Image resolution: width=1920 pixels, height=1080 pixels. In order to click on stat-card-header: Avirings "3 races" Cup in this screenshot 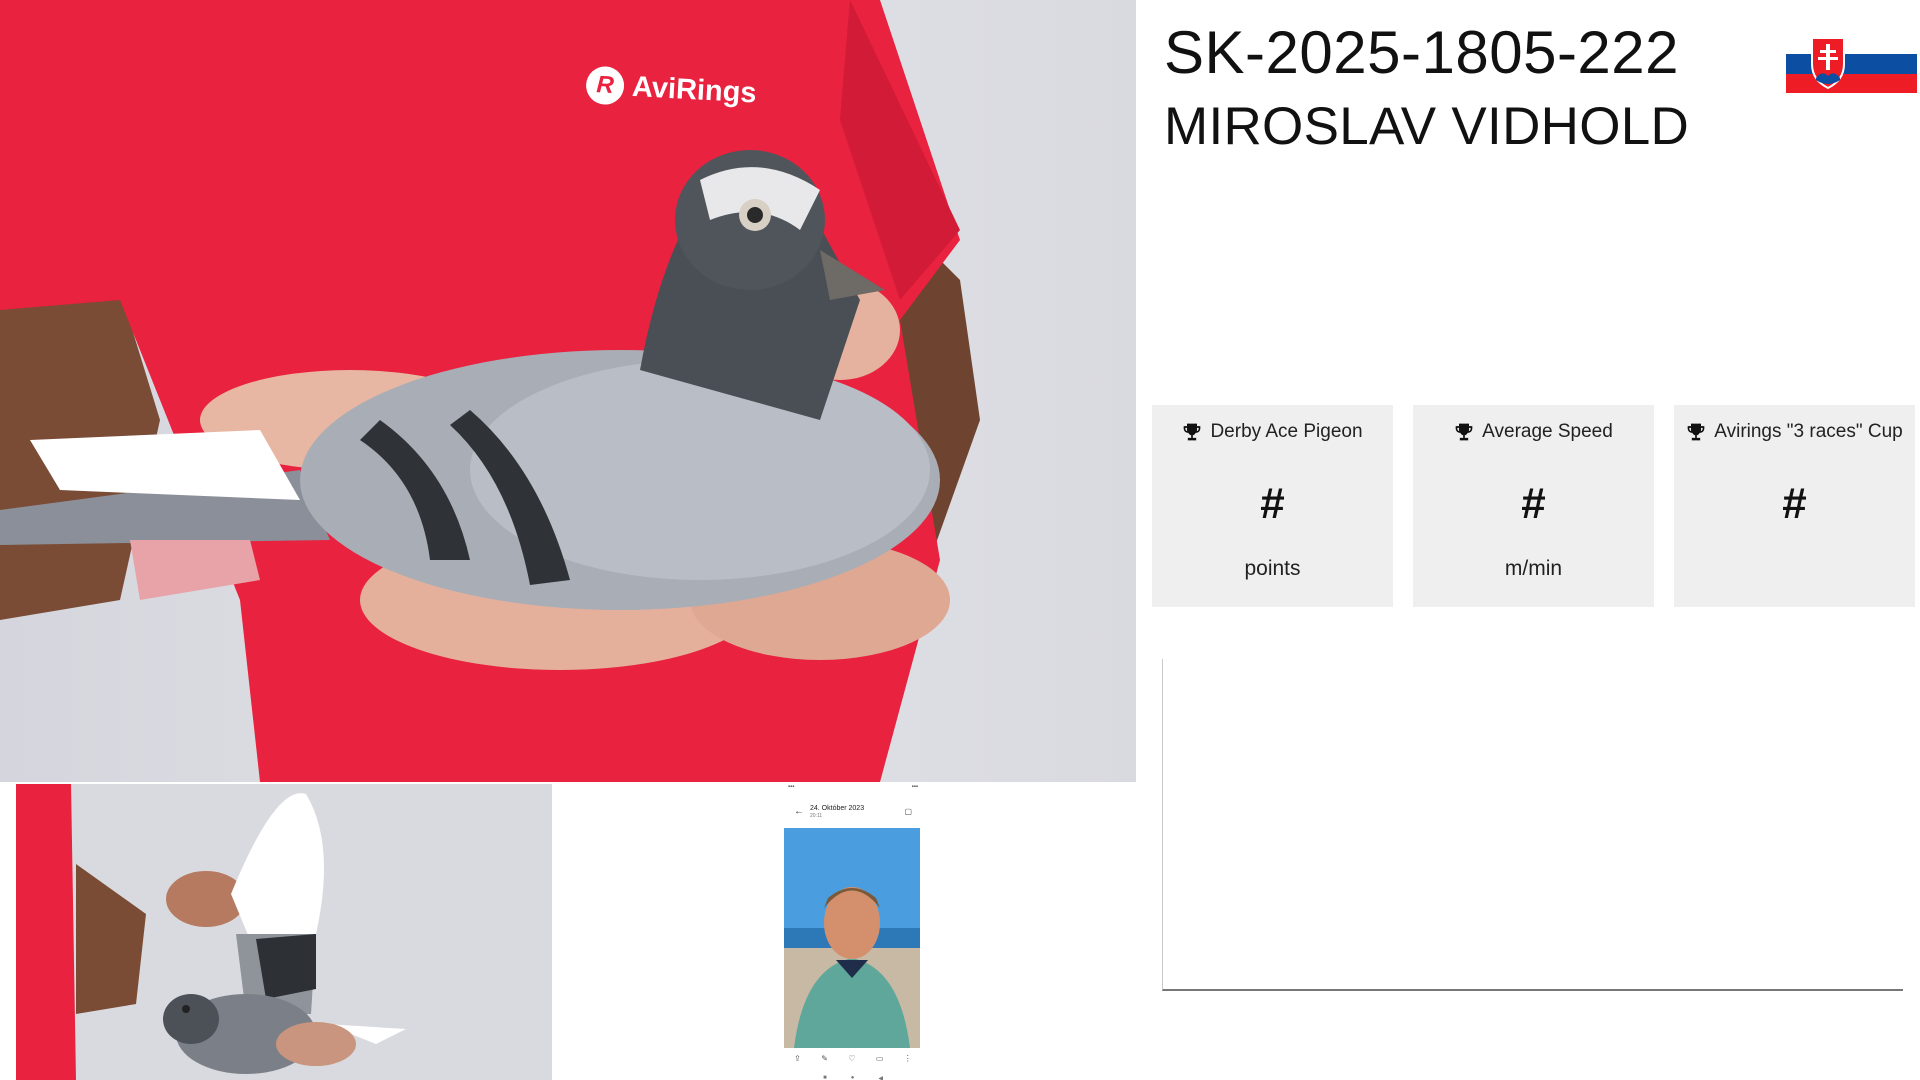, I will do `click(1794, 432)`.